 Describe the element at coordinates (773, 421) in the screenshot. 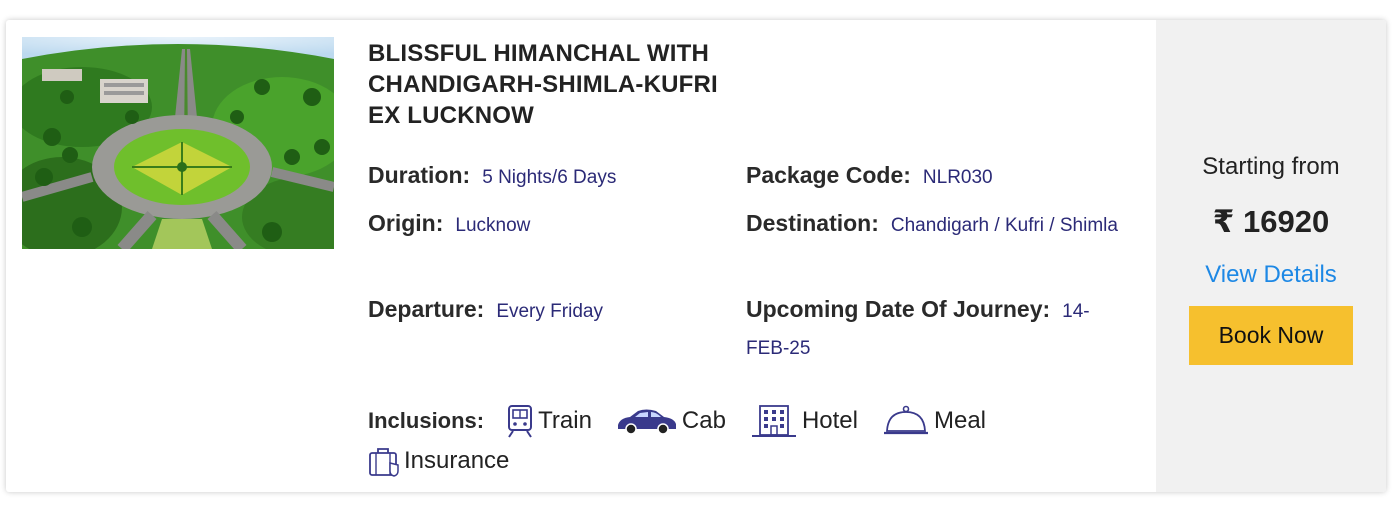

I see `hotel-icon` at that location.